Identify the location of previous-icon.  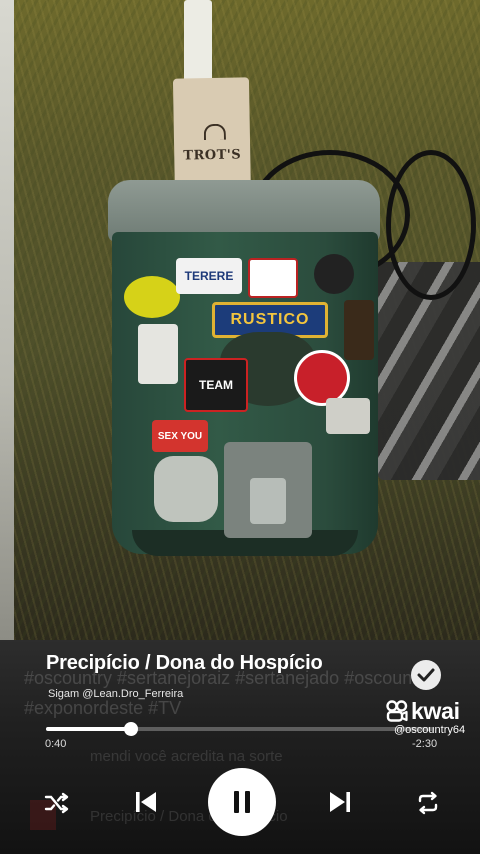
(146, 802).